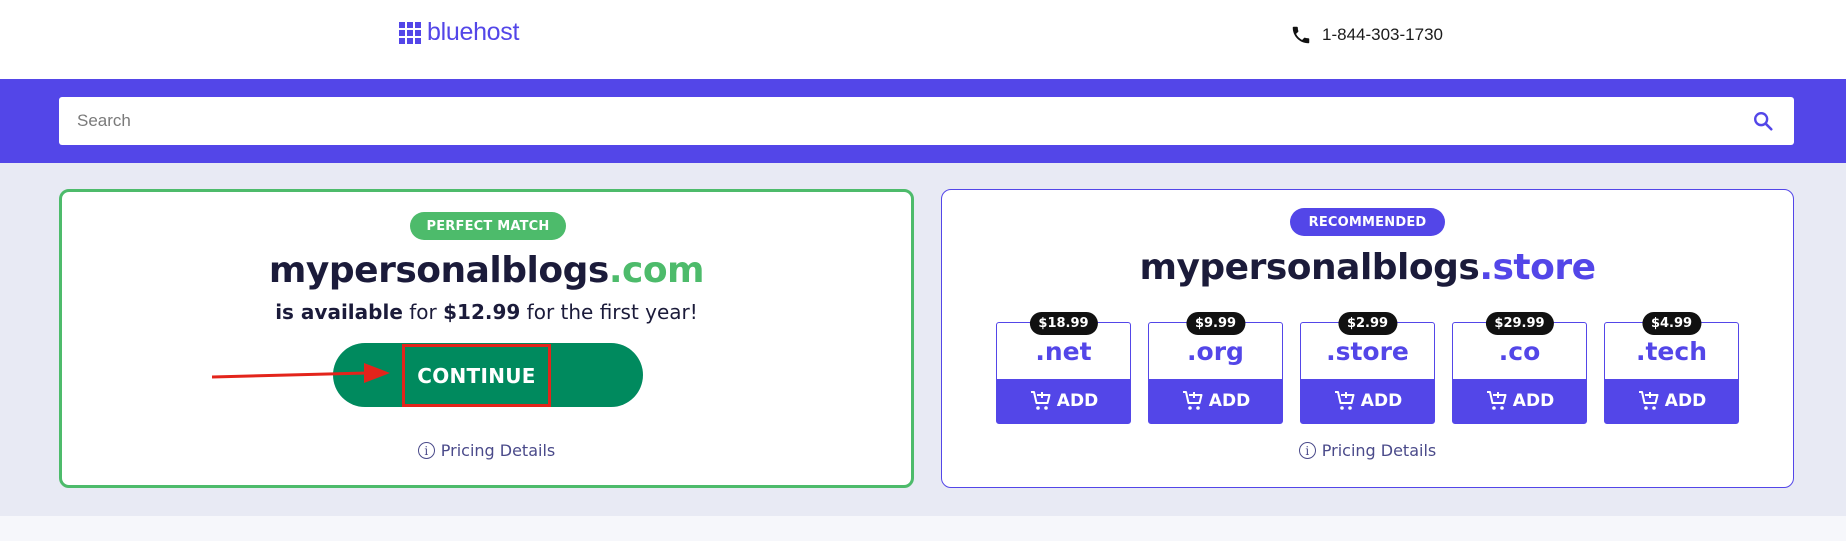  Describe the element at coordinates (1519, 323) in the screenshot. I see `tld-price: $29.99` at that location.